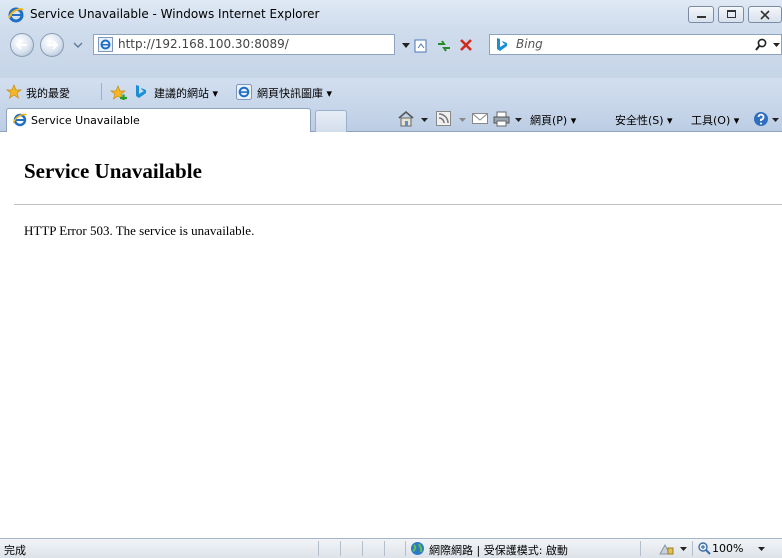 Image resolution: width=782 pixels, height=558 pixels. Describe the element at coordinates (391, 92) in the screenshot. I see `favorites-bar: 我的最愛 建議的網站 ▾ 網頁快訊圖庫 ▾` at that location.